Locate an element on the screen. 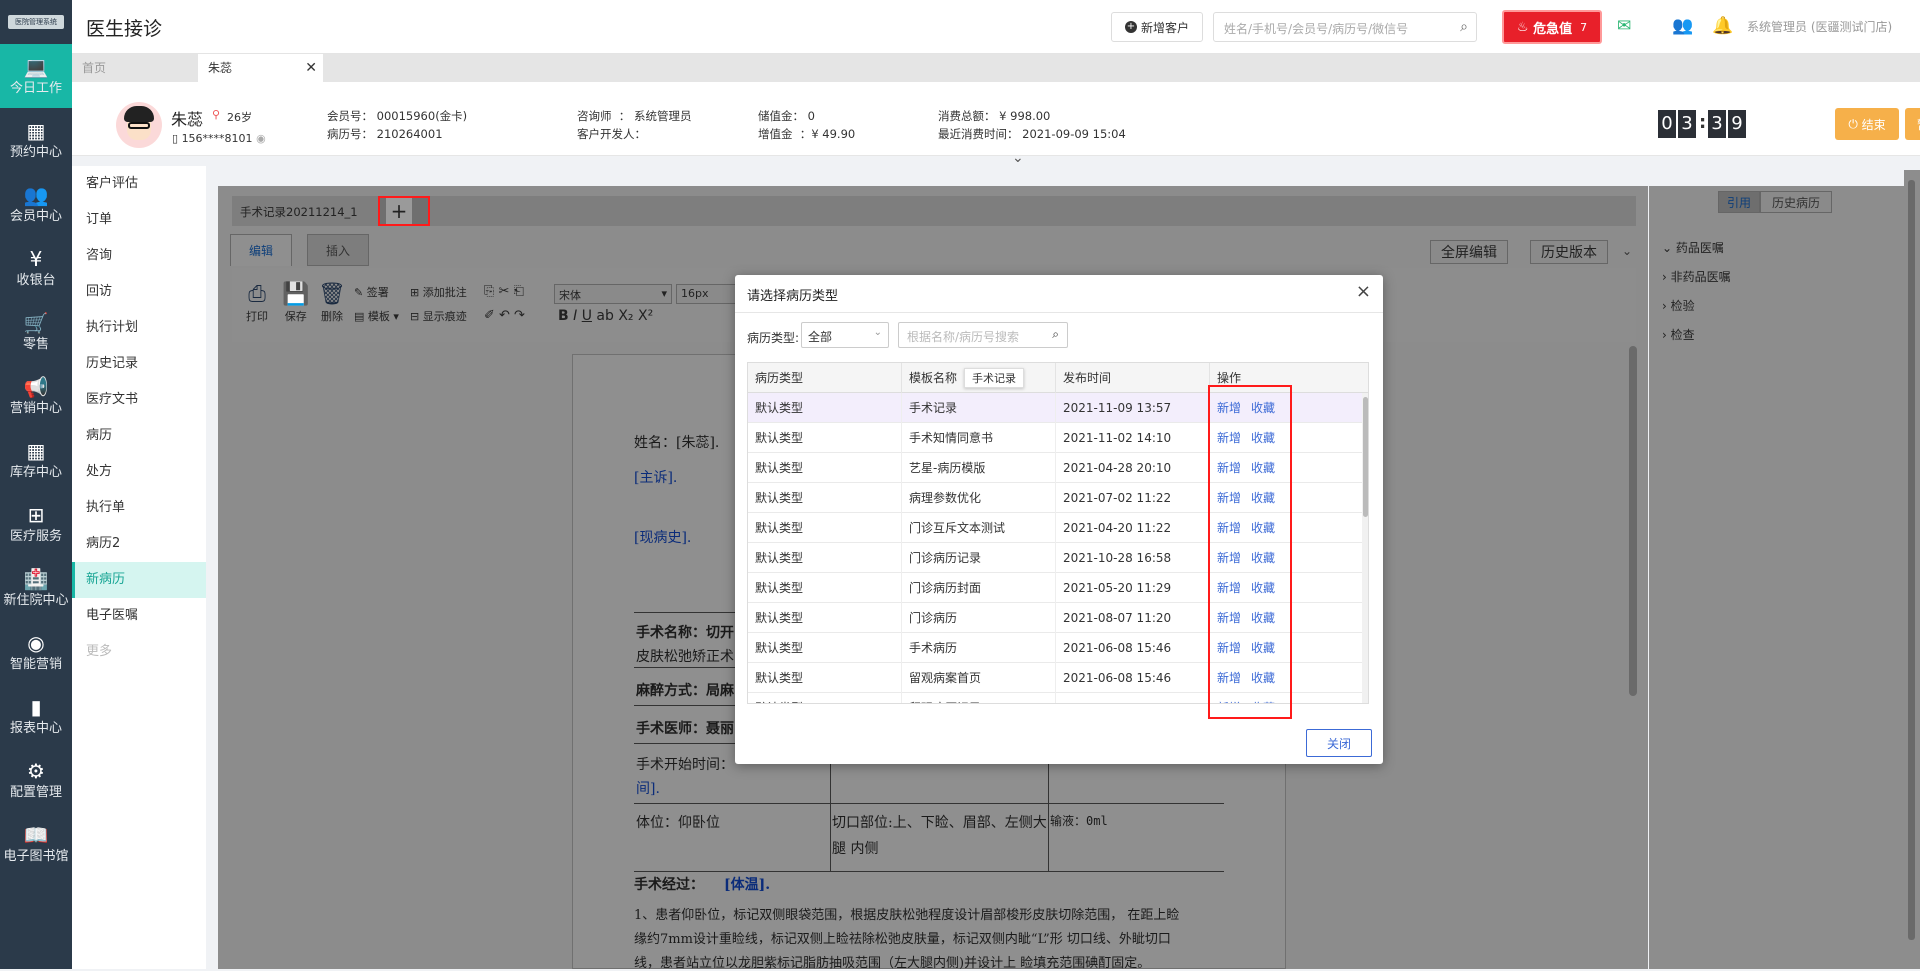  sub-nav-item: 新病历 is located at coordinates (139, 580).